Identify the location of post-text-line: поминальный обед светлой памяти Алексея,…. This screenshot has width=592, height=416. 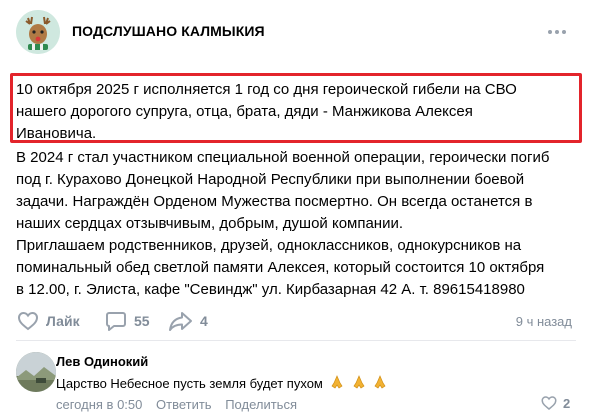
(280, 267).